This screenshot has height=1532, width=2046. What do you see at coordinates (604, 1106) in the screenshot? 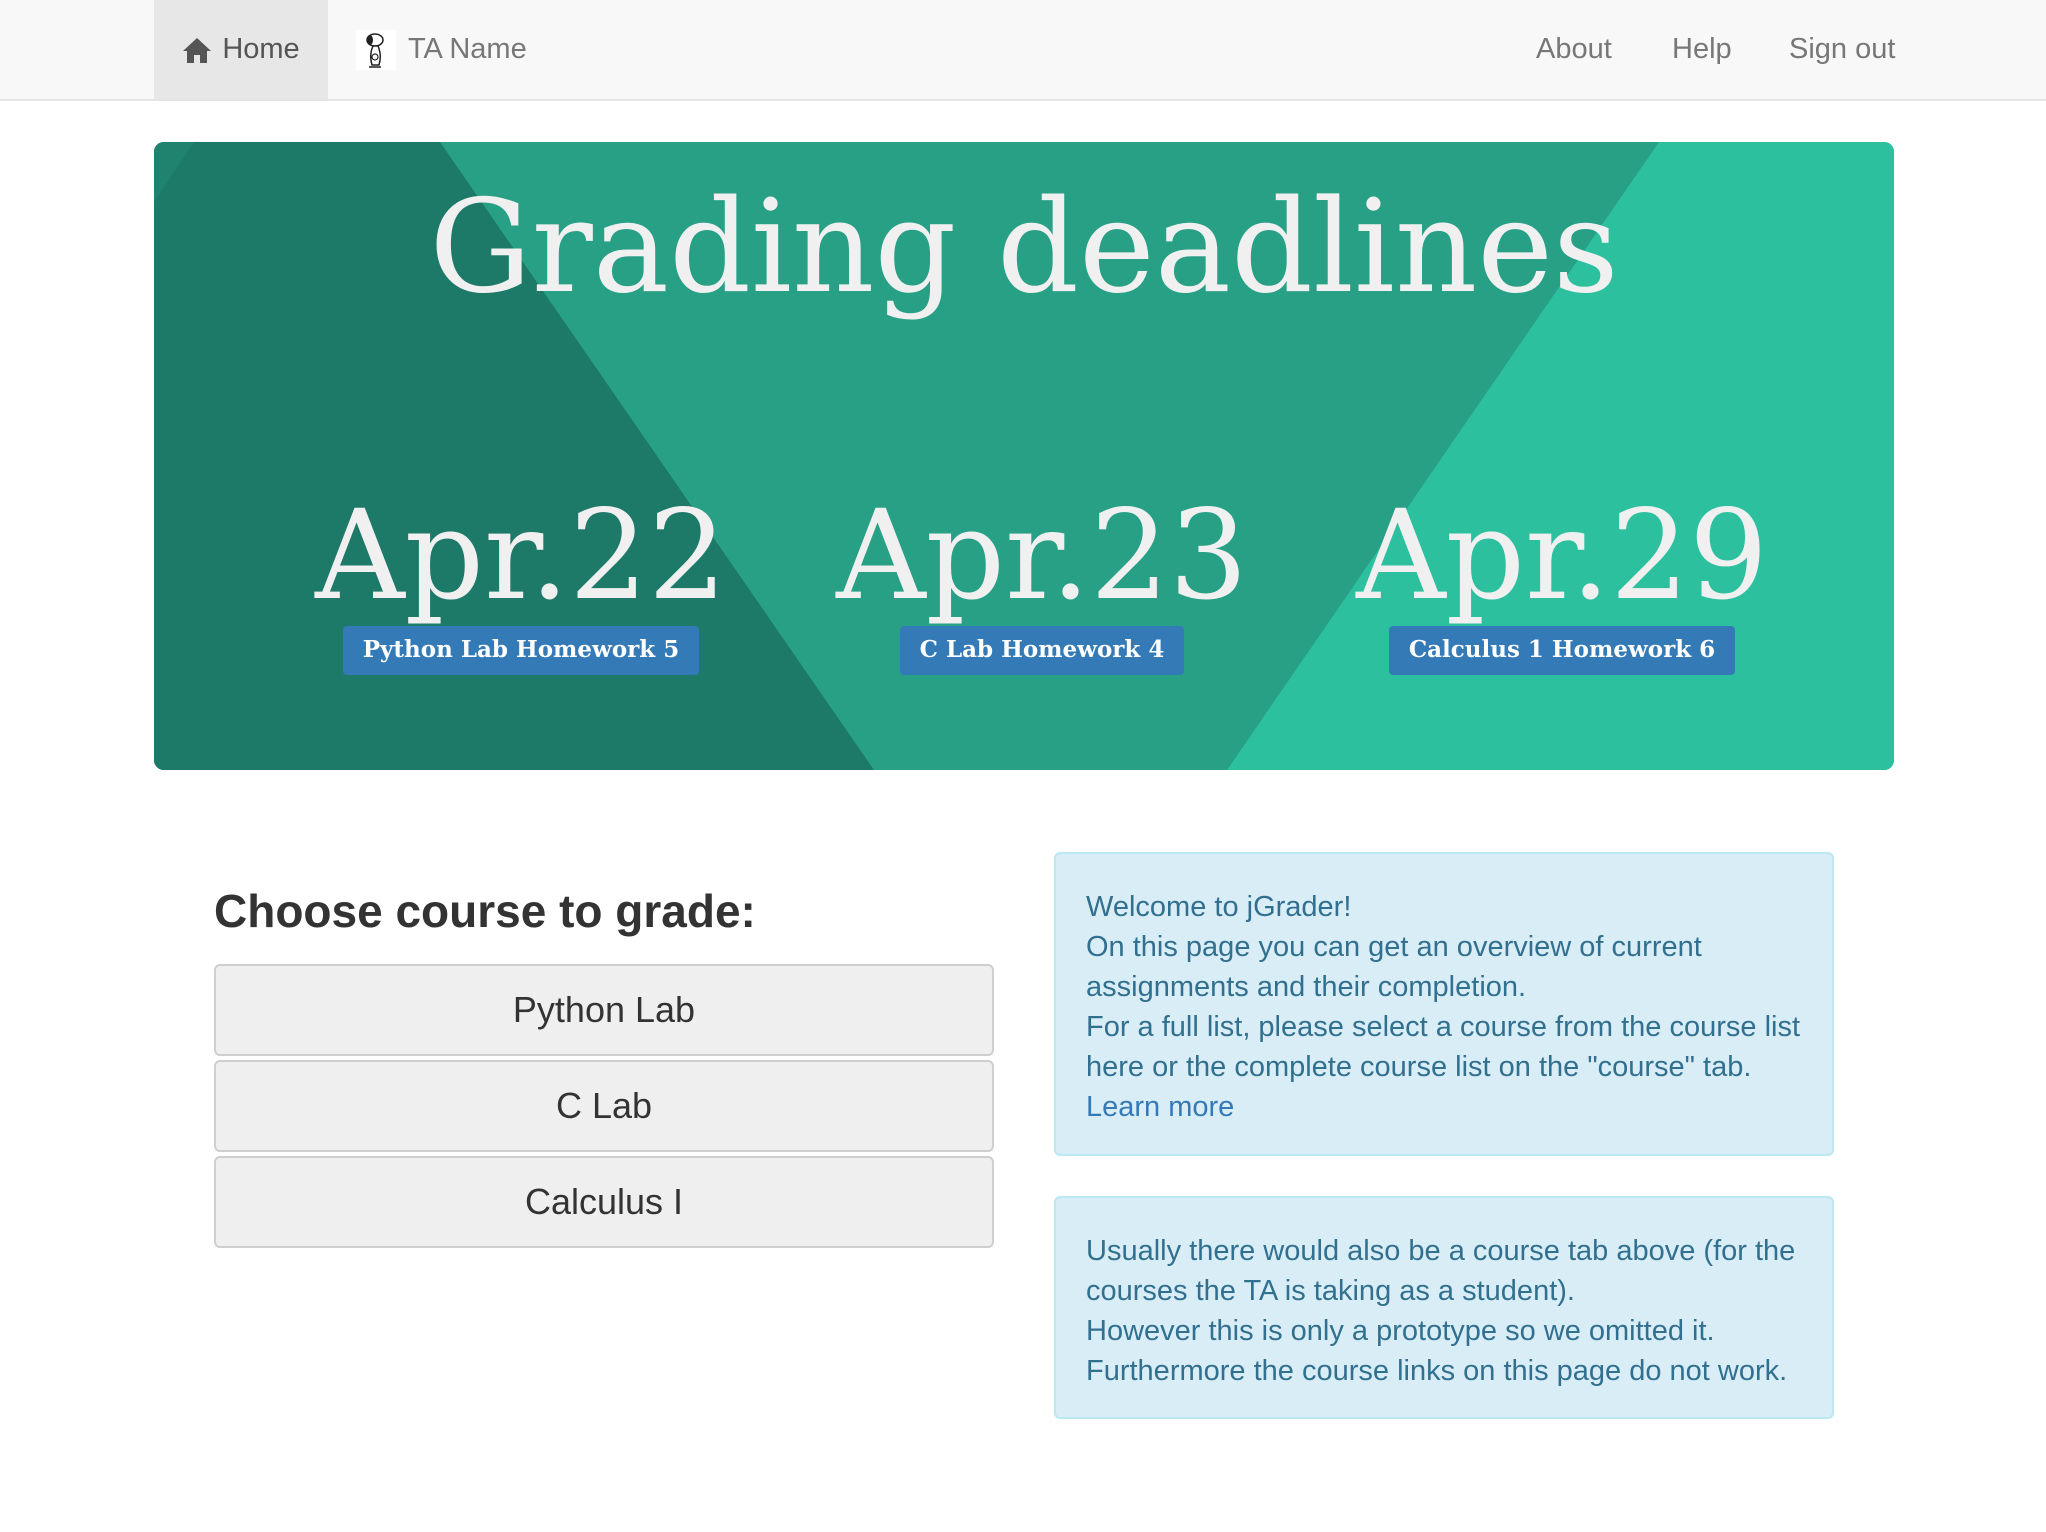
I see `course-button-c-lab: C Lab` at bounding box center [604, 1106].